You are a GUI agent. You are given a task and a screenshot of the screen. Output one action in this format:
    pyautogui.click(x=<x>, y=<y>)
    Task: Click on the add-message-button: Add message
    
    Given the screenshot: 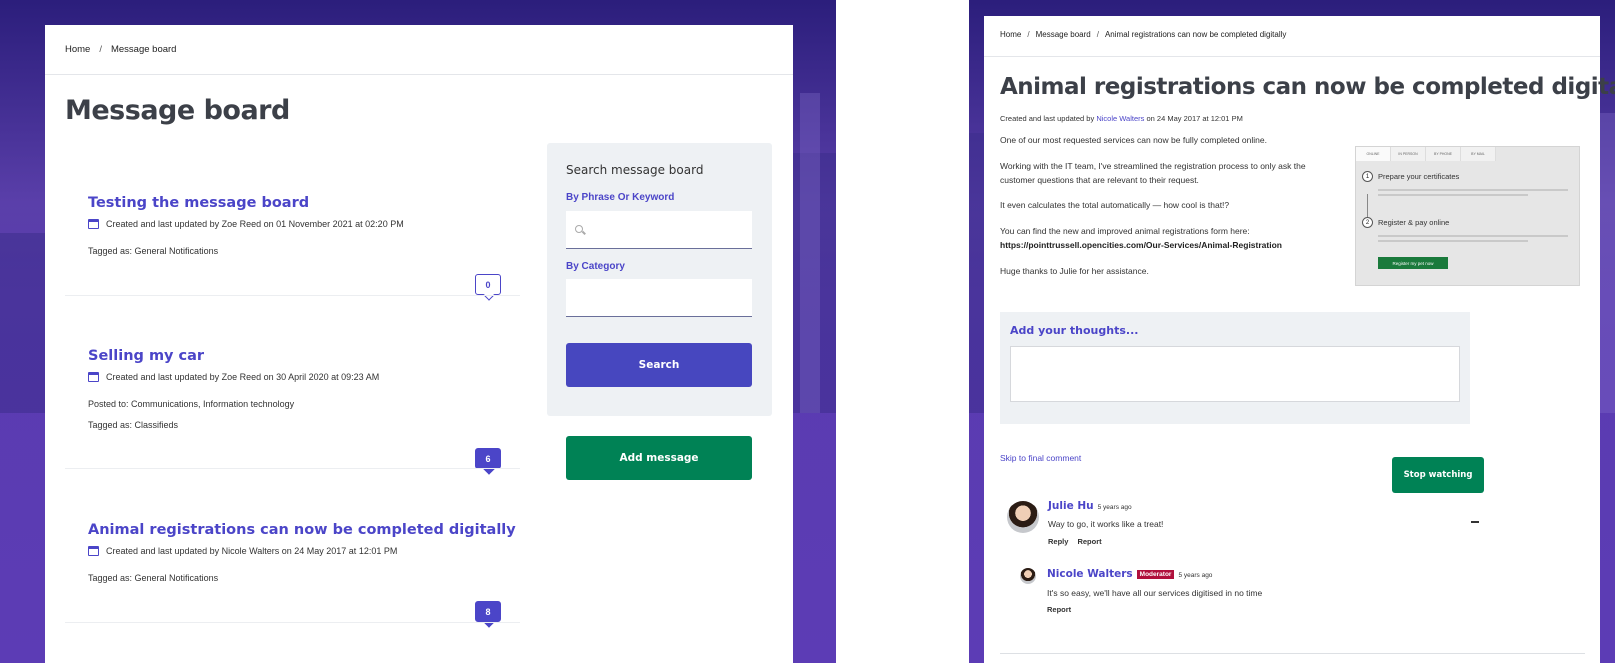 What is the action you would take?
    pyautogui.click(x=659, y=458)
    